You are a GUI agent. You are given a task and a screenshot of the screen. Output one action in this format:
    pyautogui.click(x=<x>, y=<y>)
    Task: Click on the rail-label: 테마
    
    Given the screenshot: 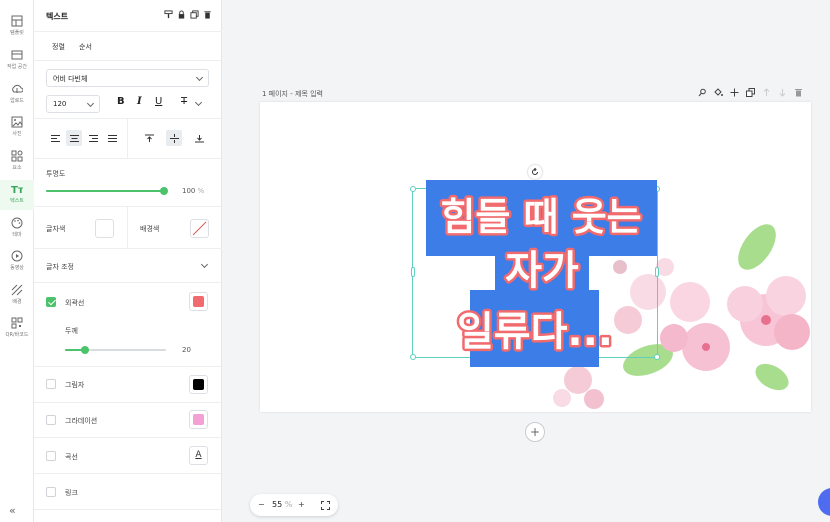 What is the action you would take?
    pyautogui.click(x=17, y=235)
    